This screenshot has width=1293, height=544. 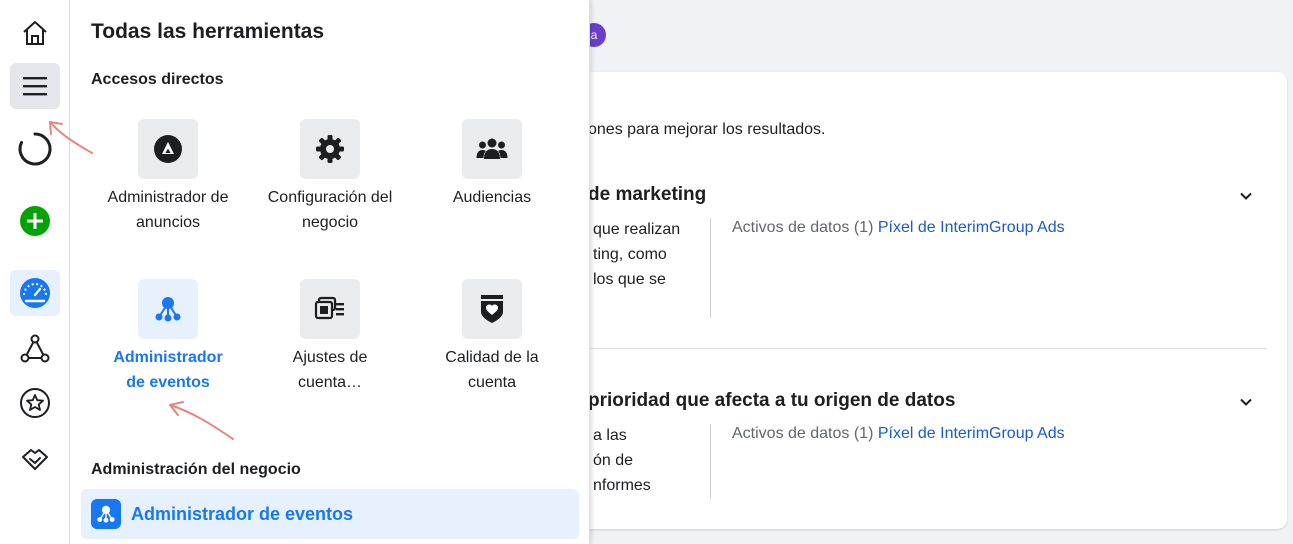 I want to click on handshake-icon, so click(x=35, y=459).